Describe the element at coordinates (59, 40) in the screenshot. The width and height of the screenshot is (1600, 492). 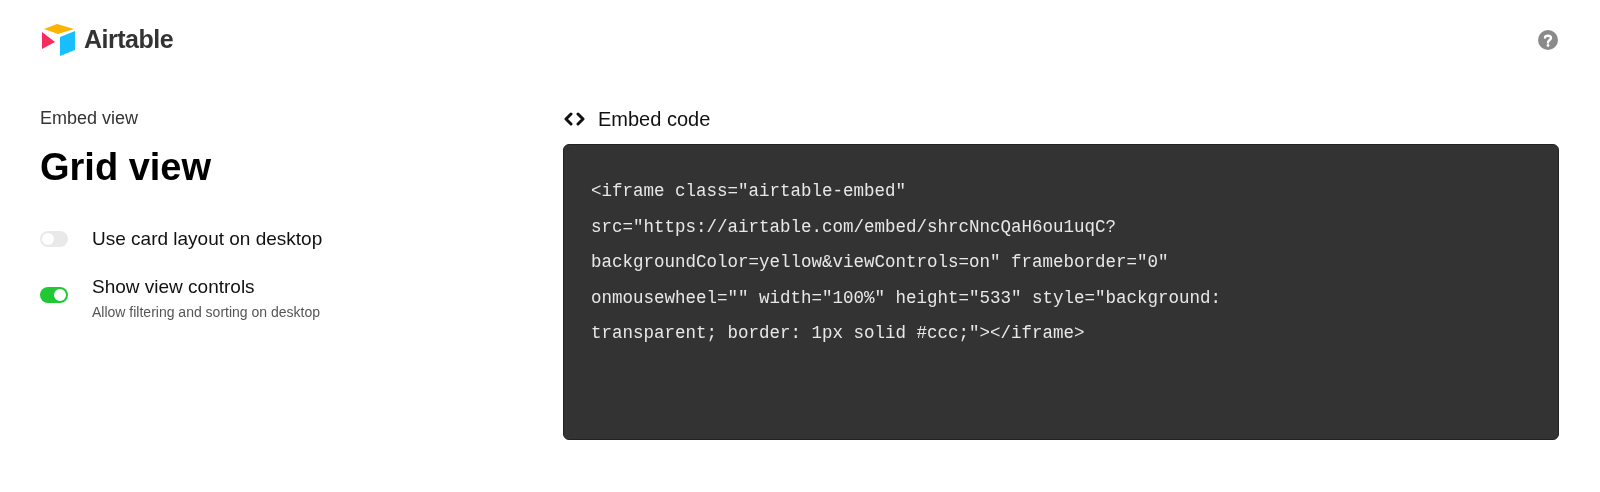
I see `logo-icon` at that location.